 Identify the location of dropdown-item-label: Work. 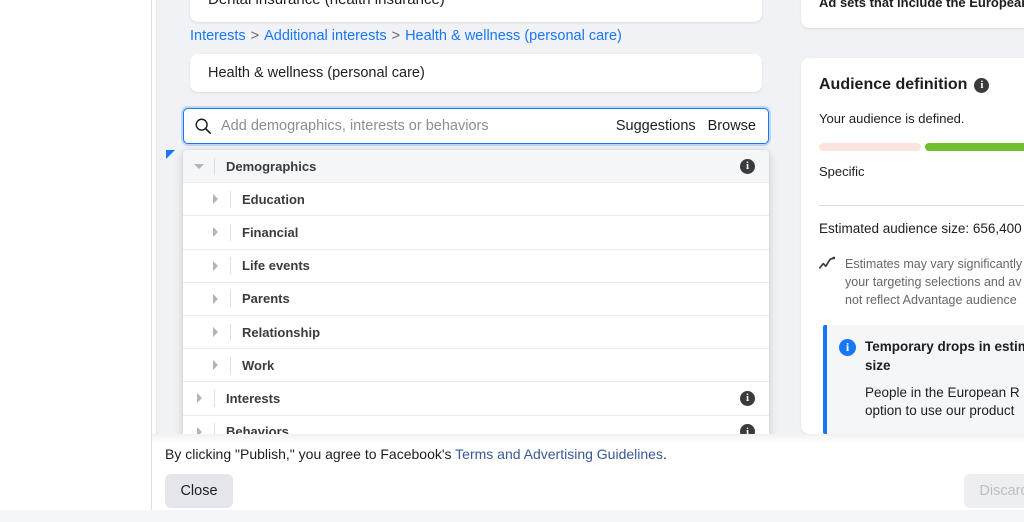
(258, 365).